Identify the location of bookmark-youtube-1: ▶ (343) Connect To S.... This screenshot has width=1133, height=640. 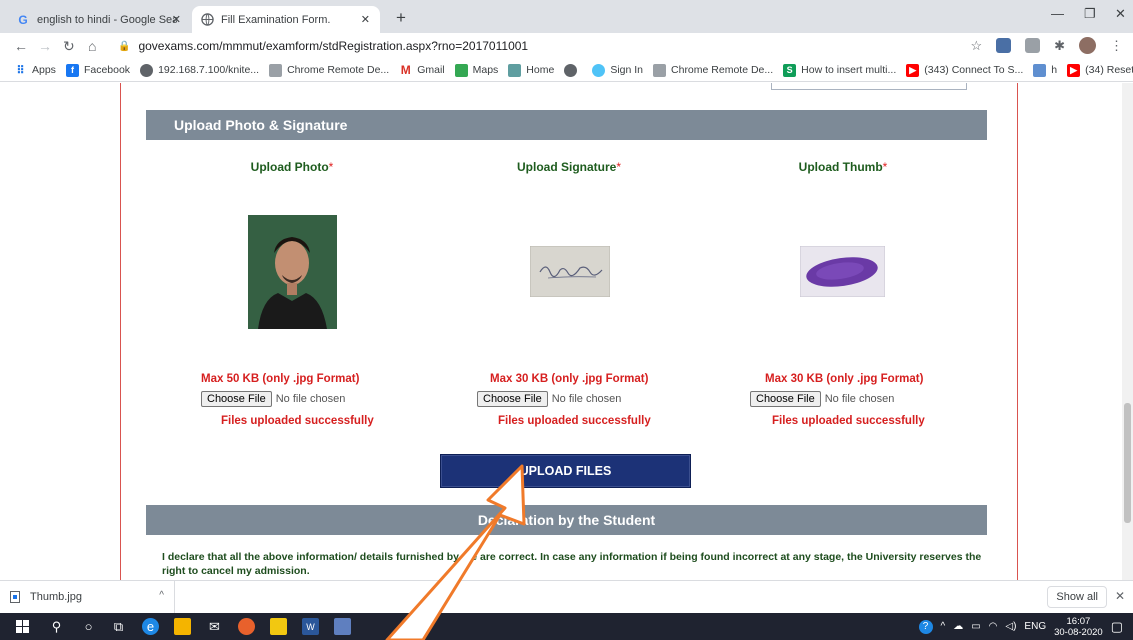
(964, 70).